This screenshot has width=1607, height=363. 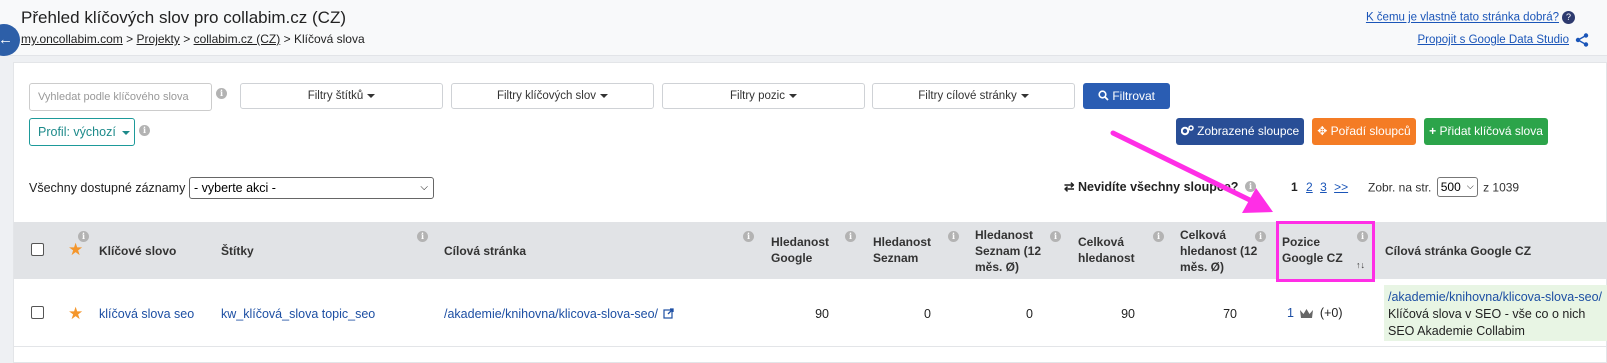 I want to click on position-value: 1, so click(x=1290, y=313).